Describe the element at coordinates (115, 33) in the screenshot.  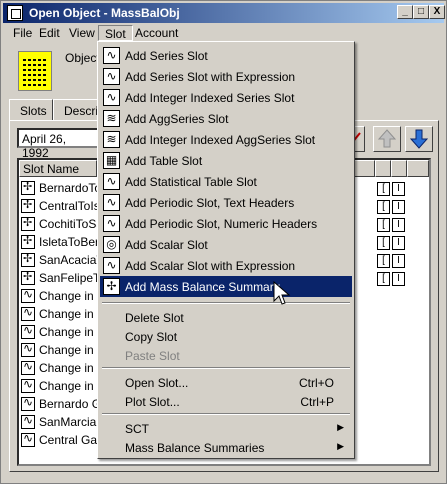
I see `menu-slot: Slot` at that location.